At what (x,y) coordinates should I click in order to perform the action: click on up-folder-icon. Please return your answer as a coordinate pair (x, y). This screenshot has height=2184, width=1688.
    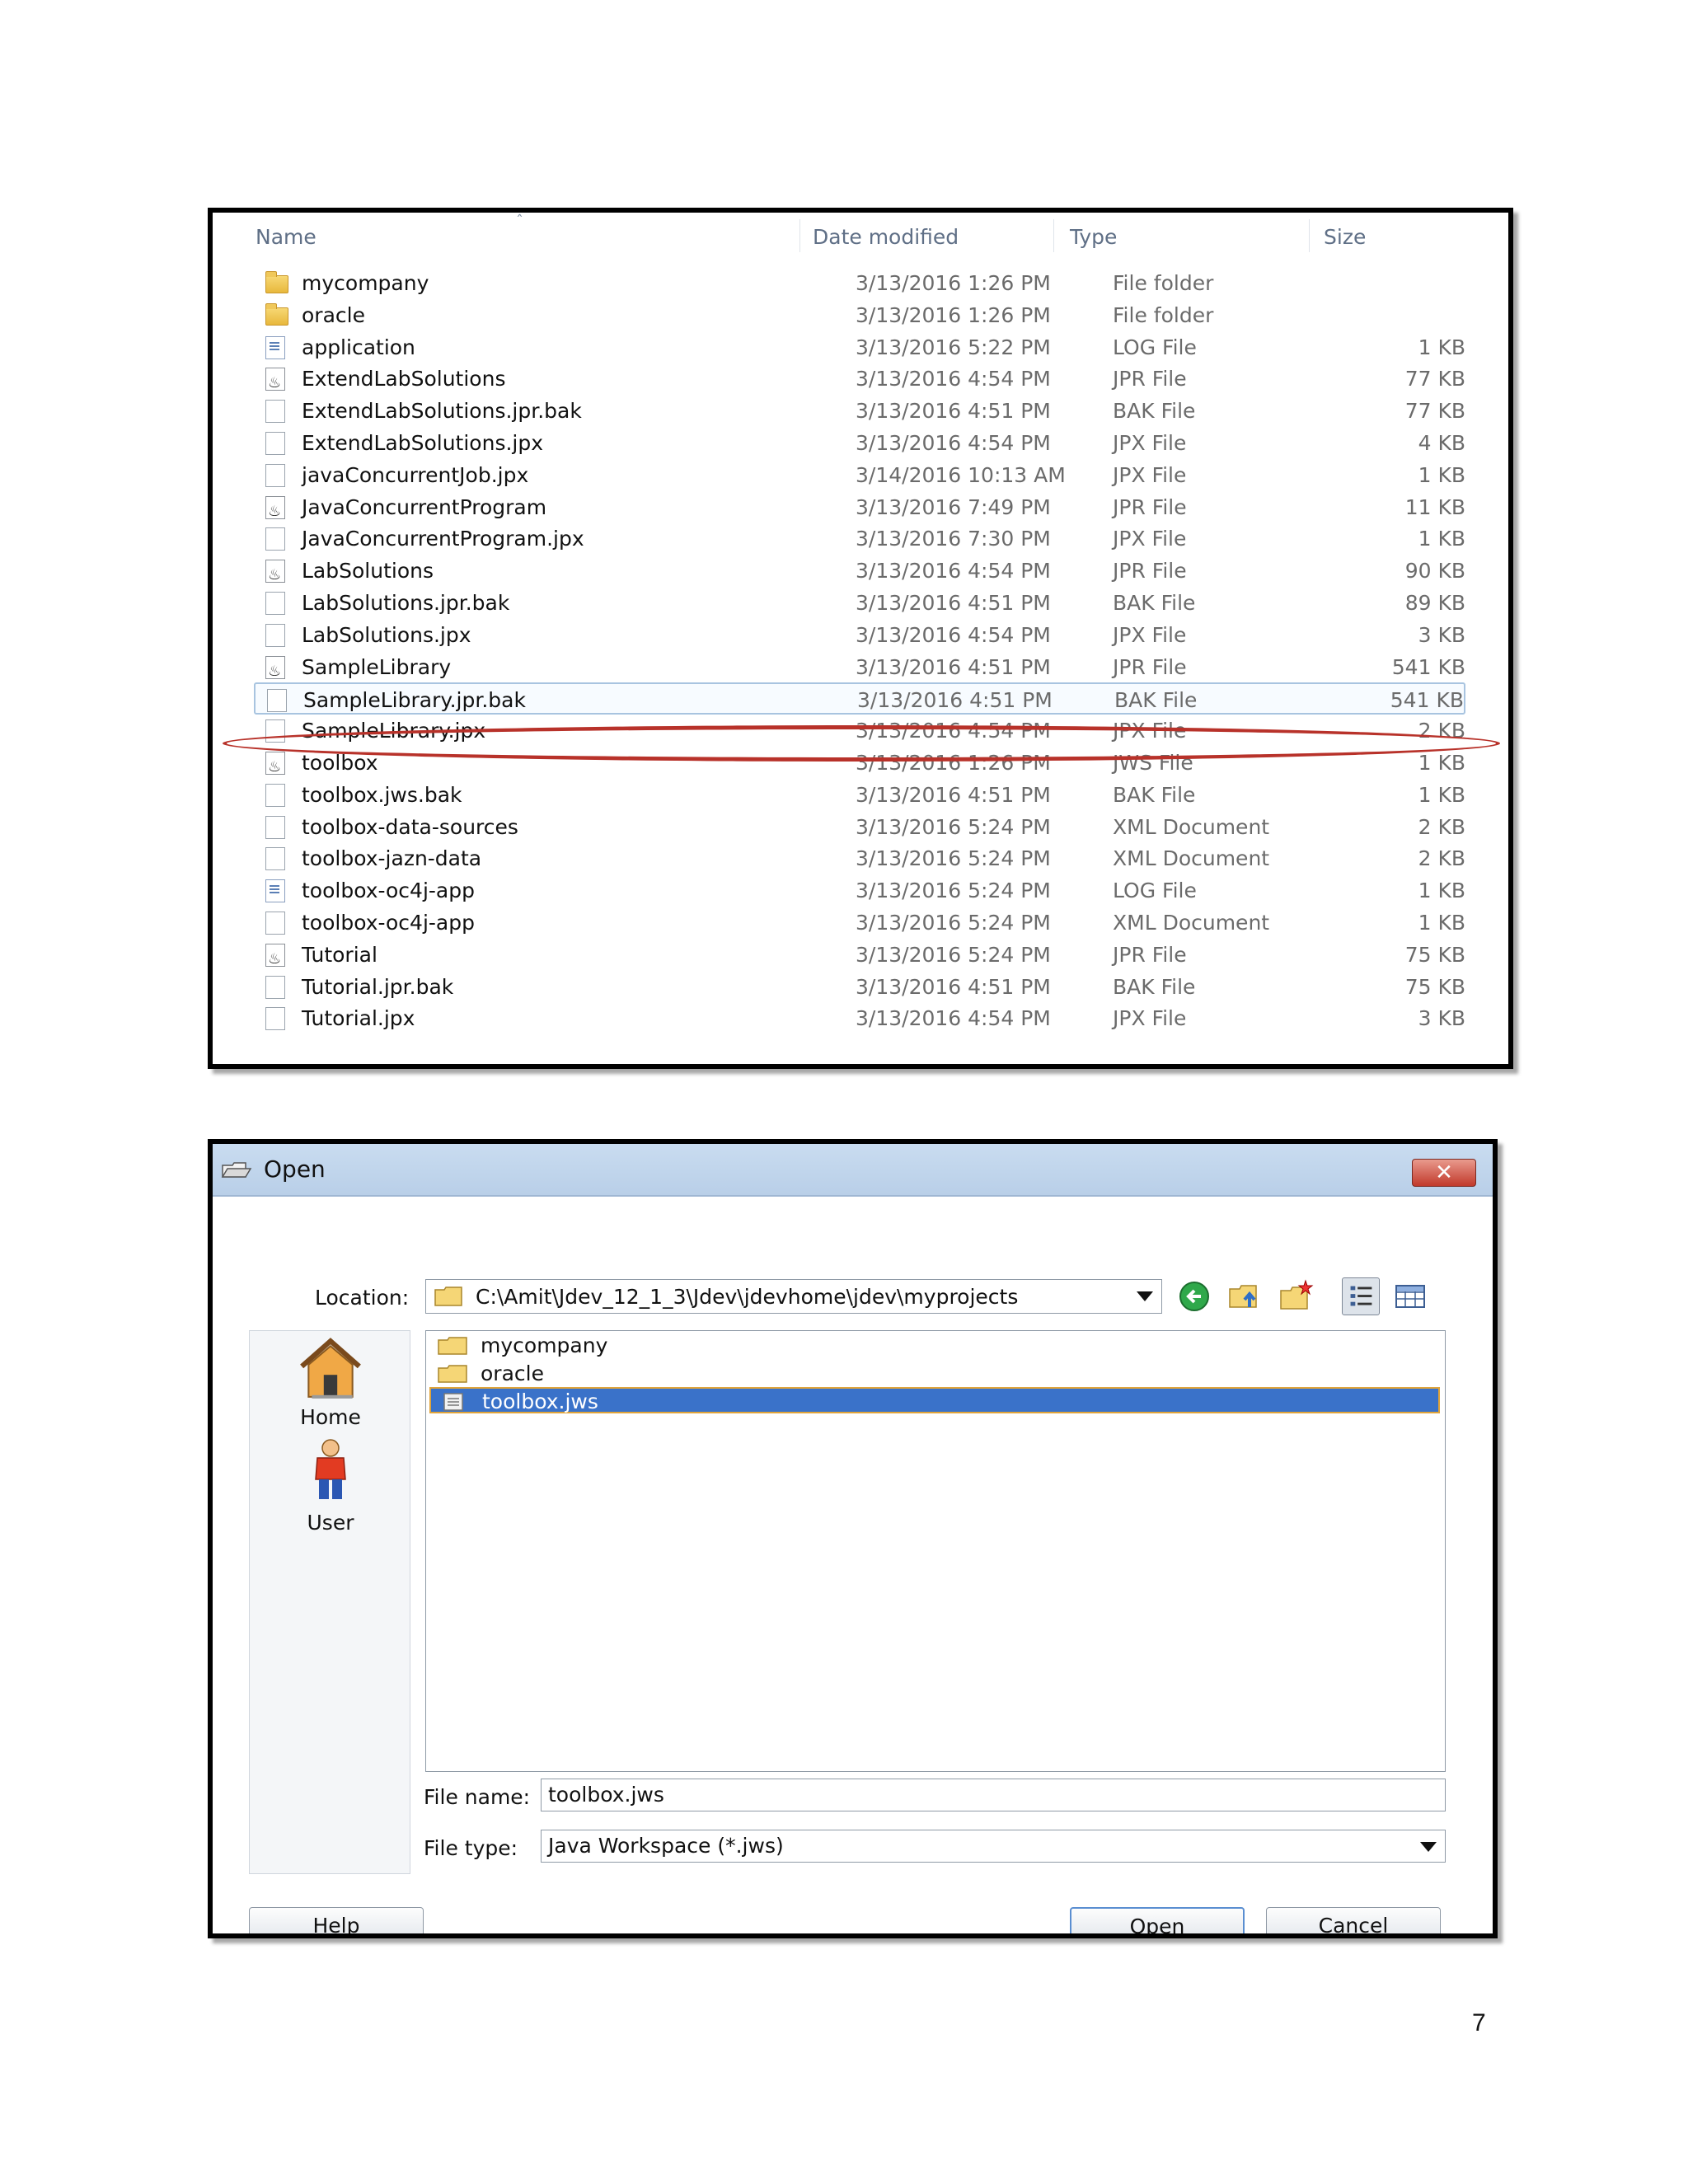
    Looking at the image, I should click on (1245, 1296).